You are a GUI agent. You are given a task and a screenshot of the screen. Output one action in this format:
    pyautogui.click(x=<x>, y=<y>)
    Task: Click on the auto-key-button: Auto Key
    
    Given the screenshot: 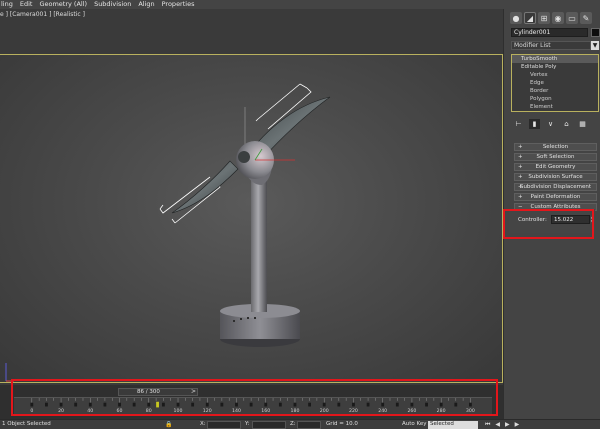 What is the action you would take?
    pyautogui.click(x=414, y=424)
    